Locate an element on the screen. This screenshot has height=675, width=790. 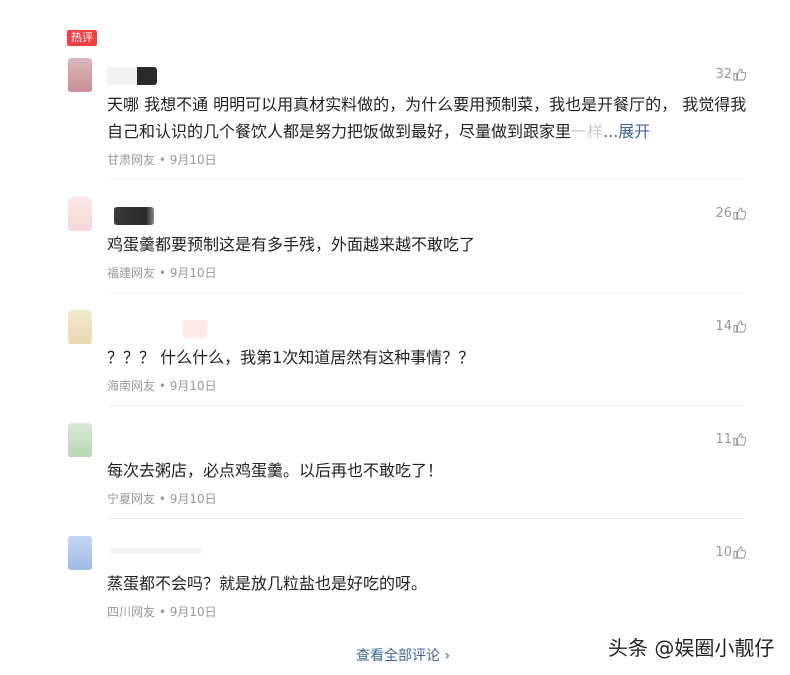
comment-meta: 海南网友 • 9月10日 is located at coordinates (162, 385).